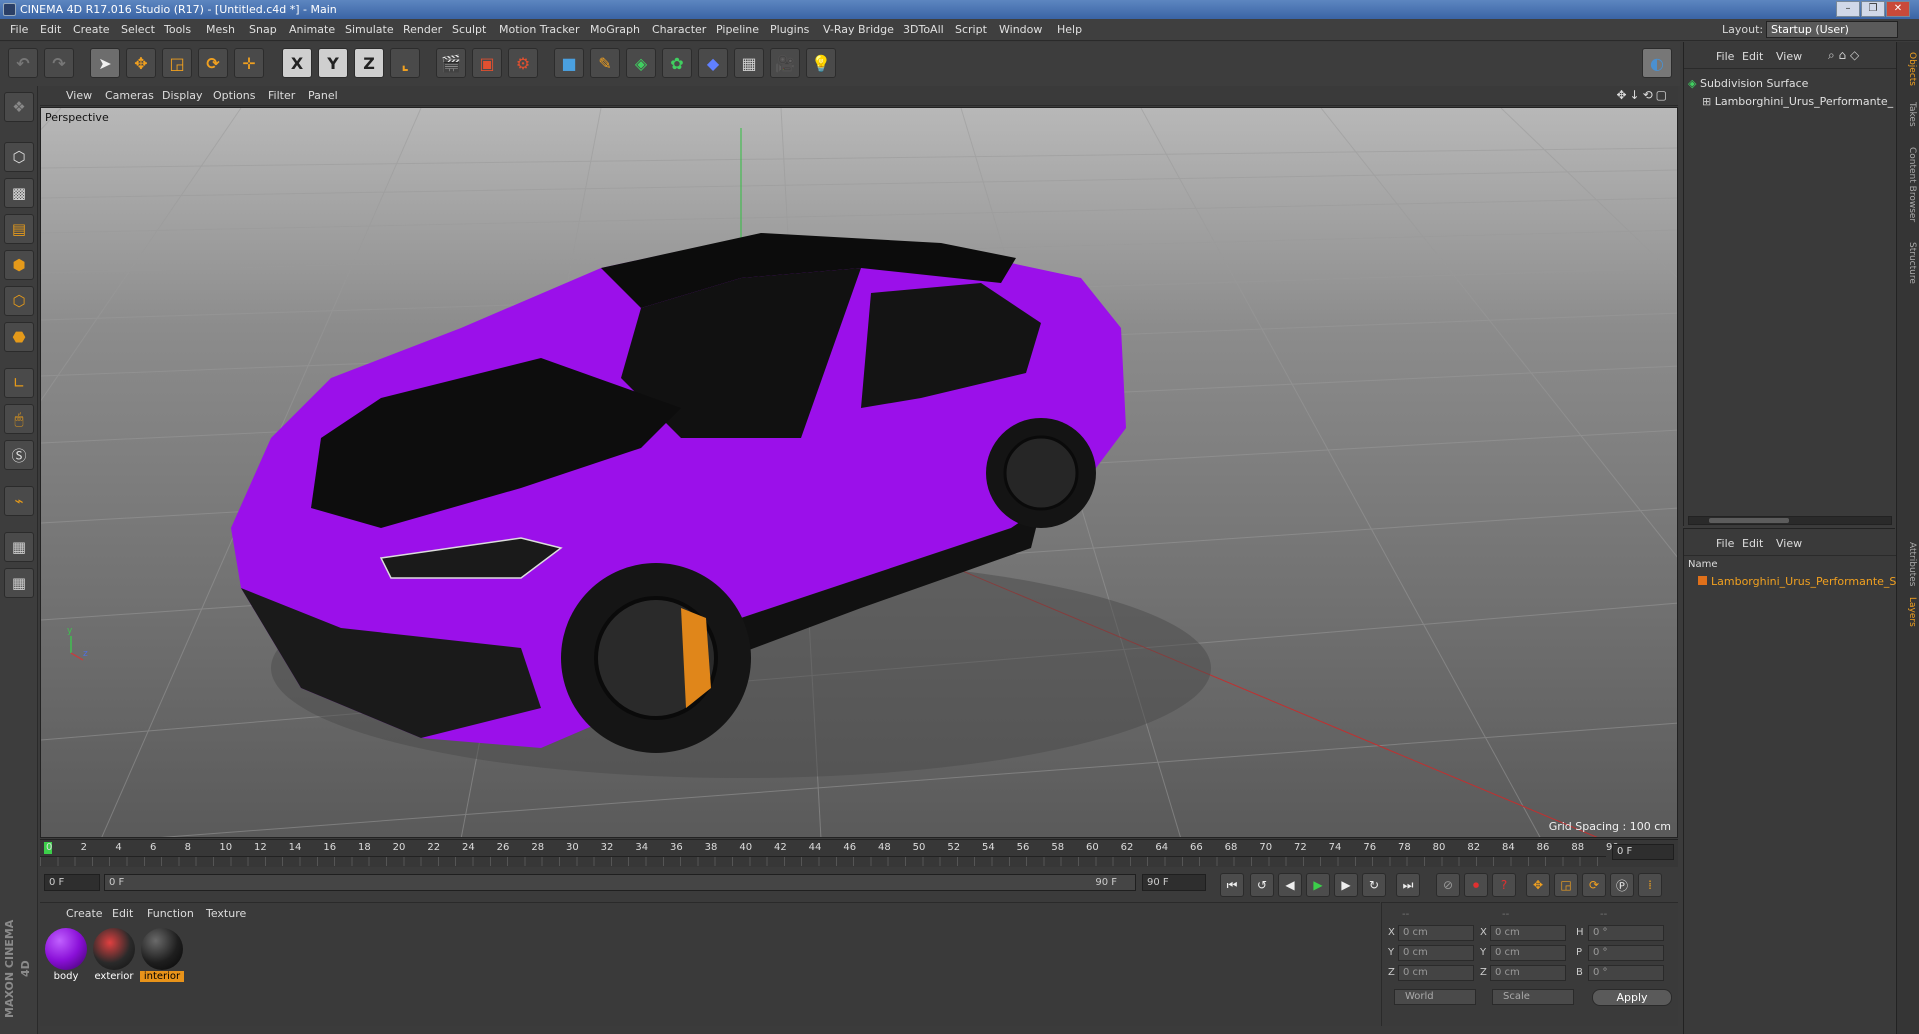 This screenshot has width=1919, height=1034. Describe the element at coordinates (114, 957) in the screenshot. I see `material-exterior: exterior` at that location.